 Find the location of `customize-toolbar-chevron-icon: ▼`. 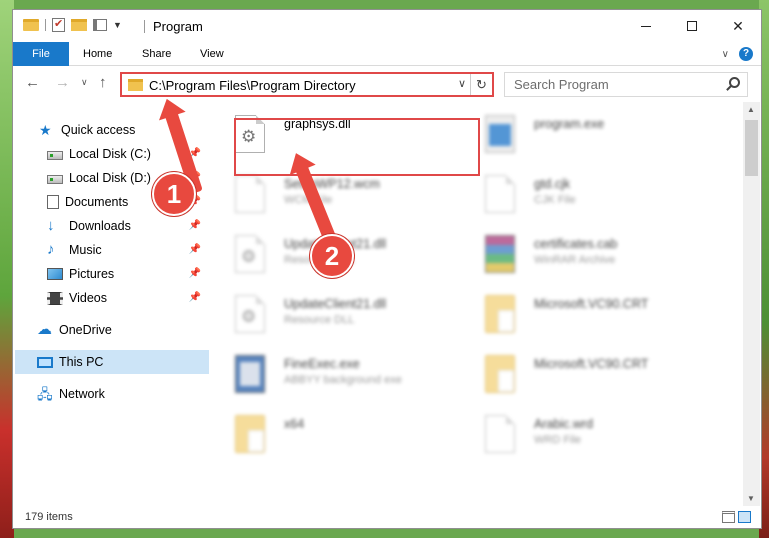

customize-toolbar-chevron-icon: ▼ is located at coordinates (117, 25).